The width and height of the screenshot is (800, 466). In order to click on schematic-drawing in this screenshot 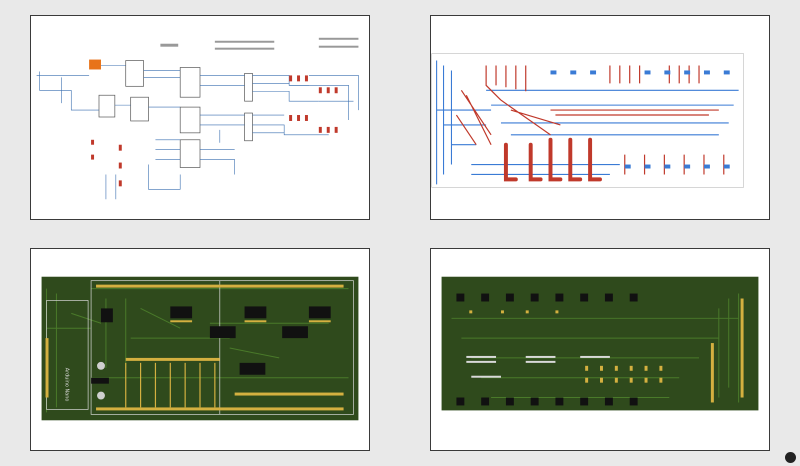, I will do `click(197, 118)`.